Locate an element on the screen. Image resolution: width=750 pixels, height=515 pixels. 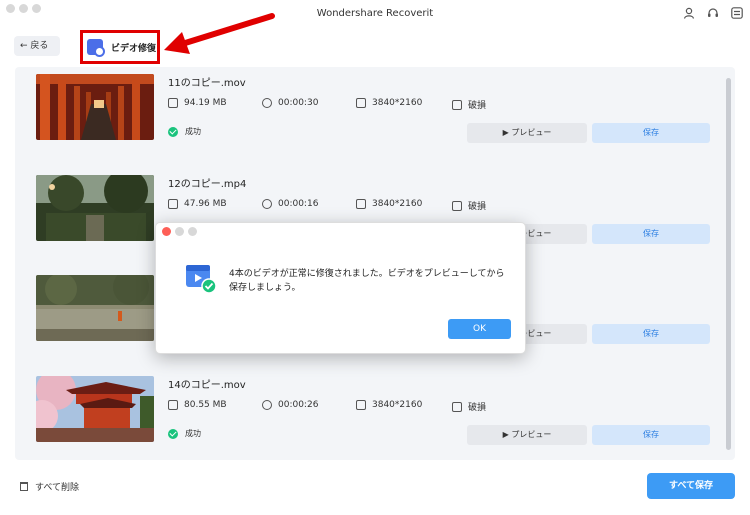
dialog-minimize-button is located at coordinates (179, 231).